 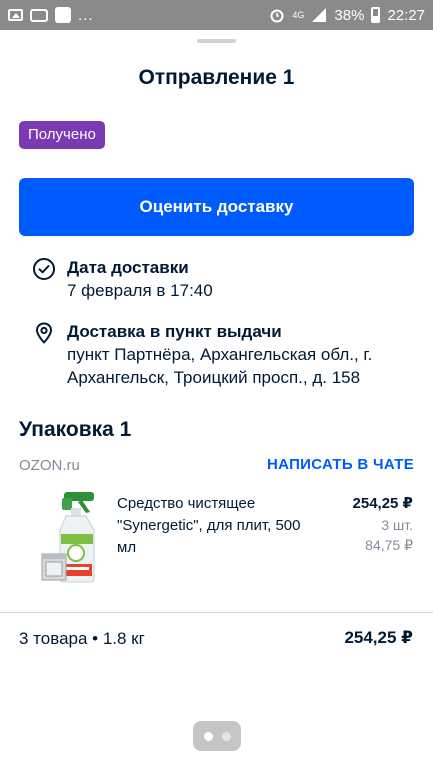 What do you see at coordinates (217, 736) in the screenshot?
I see `page-indicator` at bounding box center [217, 736].